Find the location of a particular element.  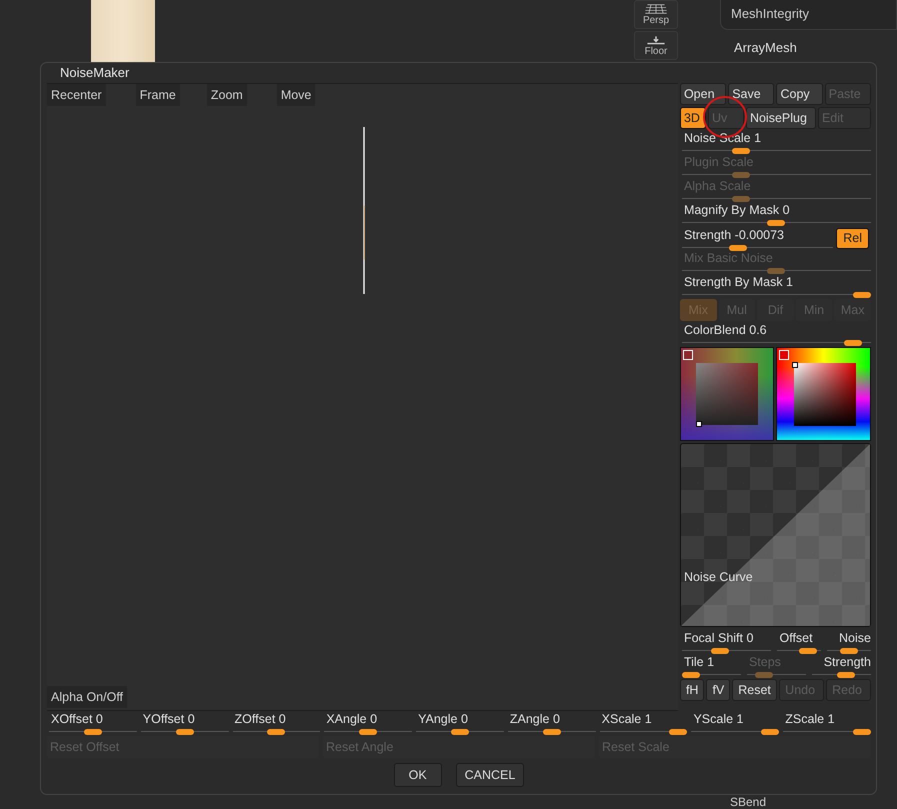

section-title: ArrayMesh is located at coordinates (765, 48).